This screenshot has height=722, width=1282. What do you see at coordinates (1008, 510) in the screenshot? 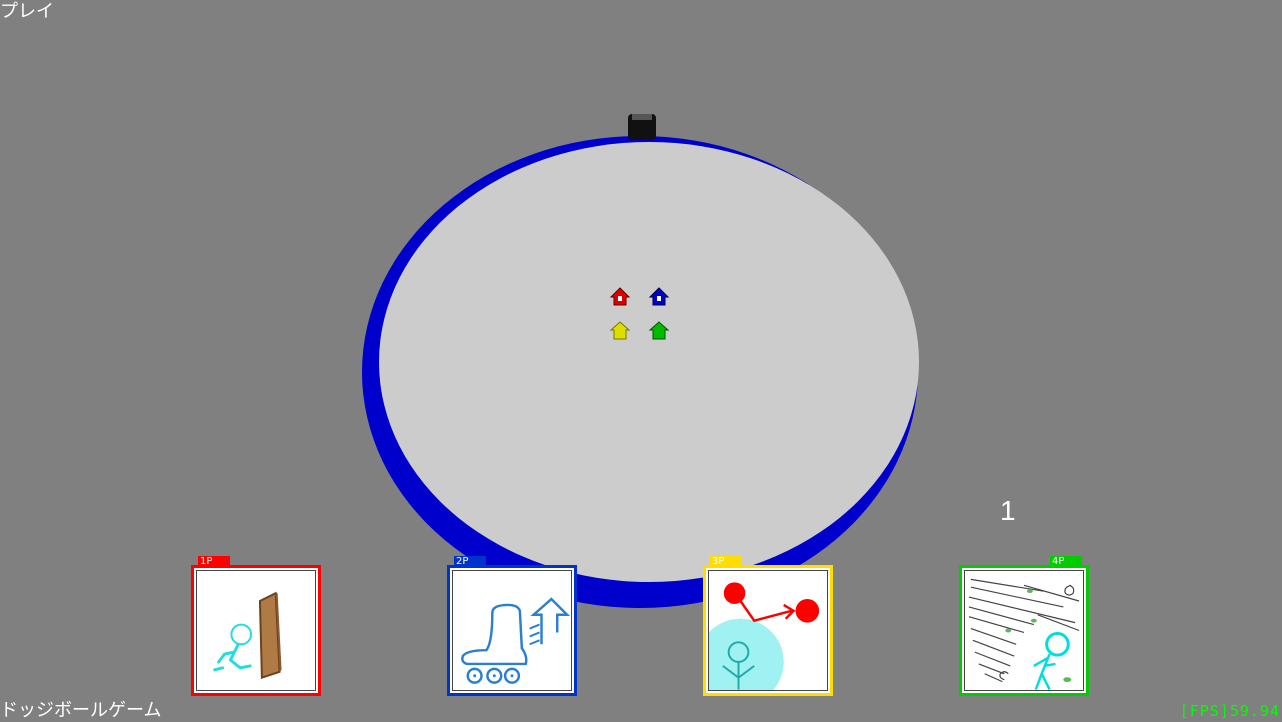
I see `round-counter: 1` at bounding box center [1008, 510].